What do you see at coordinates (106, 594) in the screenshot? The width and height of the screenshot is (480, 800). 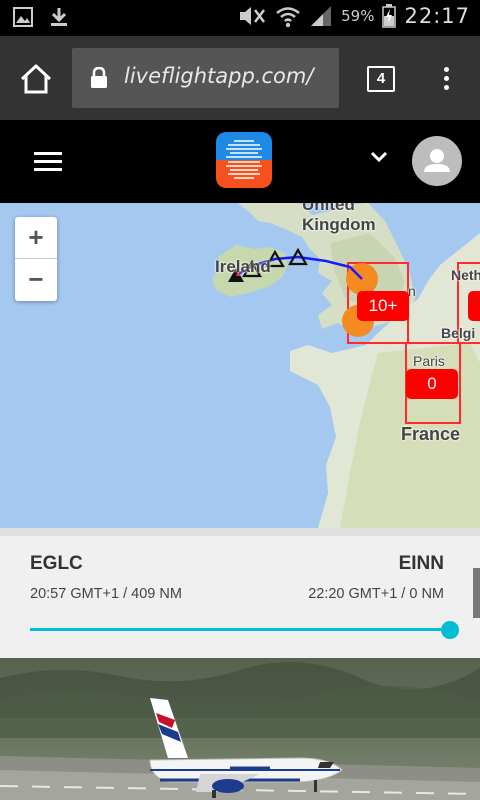 I see `origin-time-distance: 20:57 GMT+1 / 409 NM` at bounding box center [106, 594].